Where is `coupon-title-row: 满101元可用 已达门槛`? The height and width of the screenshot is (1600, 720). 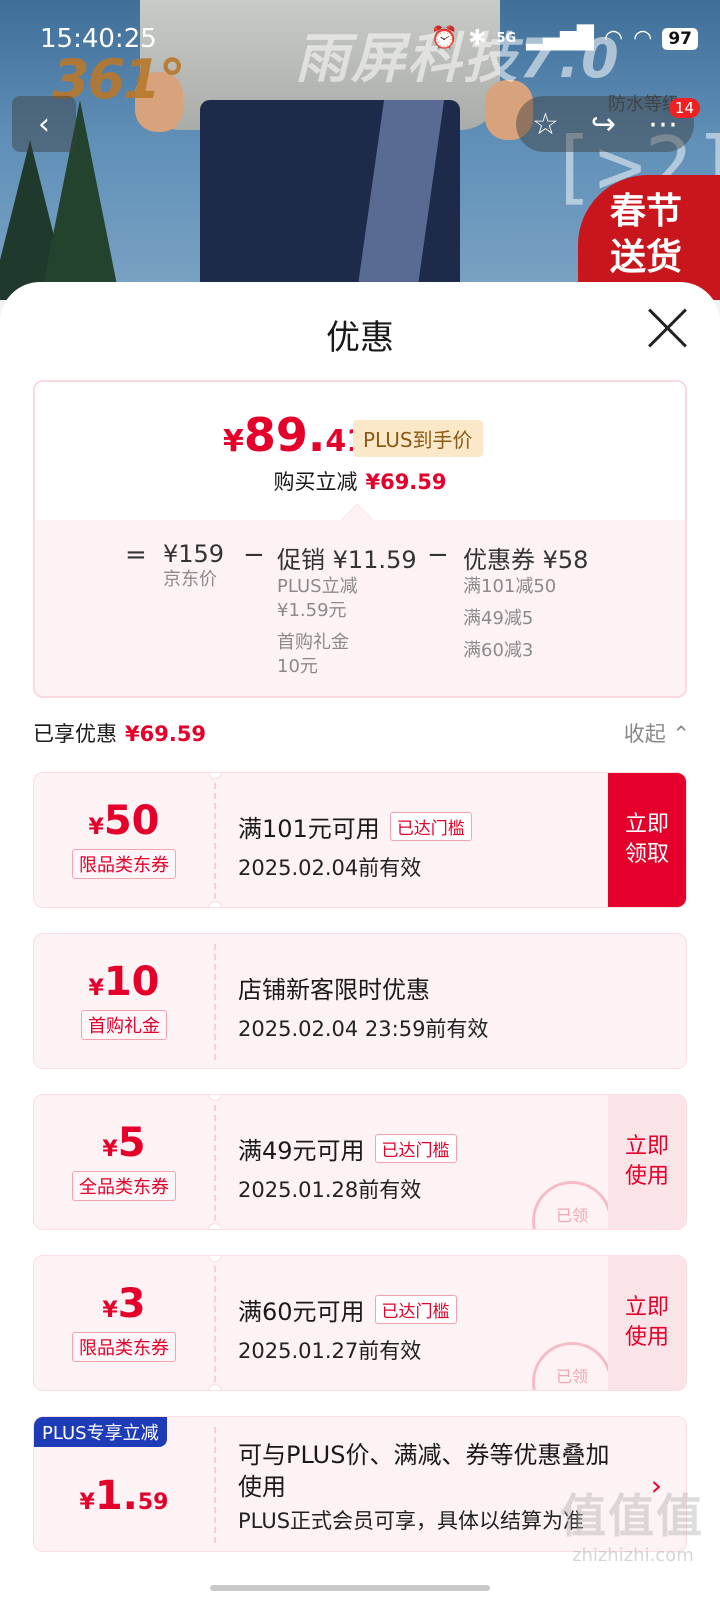 coupon-title-row: 满101元可用 已达门槛 is located at coordinates (355, 826).